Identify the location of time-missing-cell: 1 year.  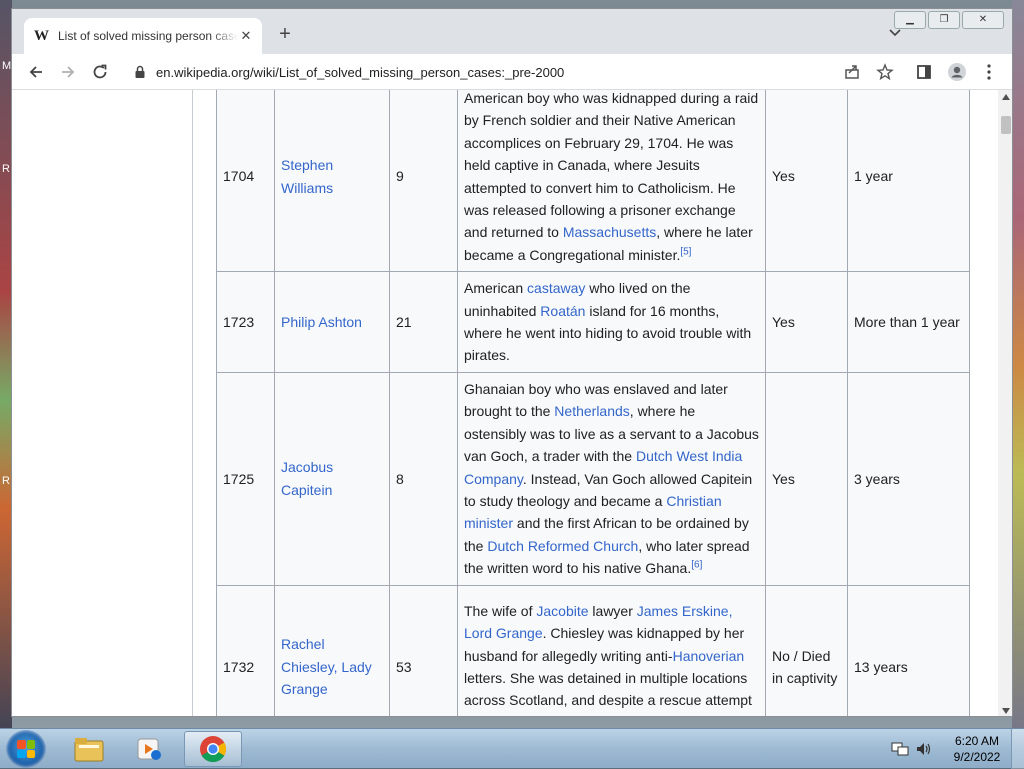
(908, 181).